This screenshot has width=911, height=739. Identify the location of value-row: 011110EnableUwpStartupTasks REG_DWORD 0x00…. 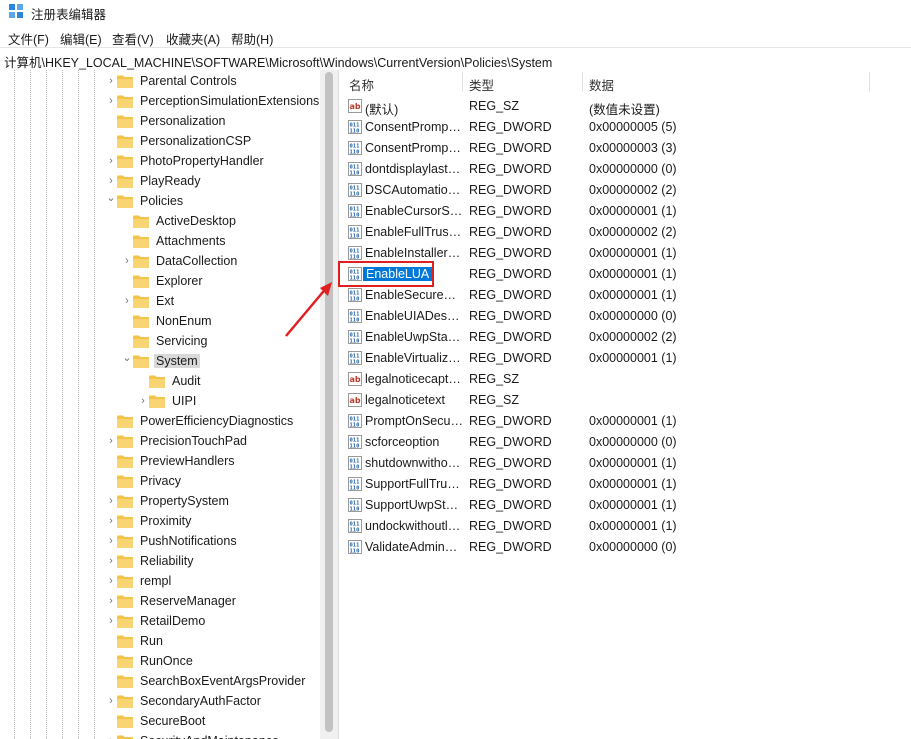
(626, 337).